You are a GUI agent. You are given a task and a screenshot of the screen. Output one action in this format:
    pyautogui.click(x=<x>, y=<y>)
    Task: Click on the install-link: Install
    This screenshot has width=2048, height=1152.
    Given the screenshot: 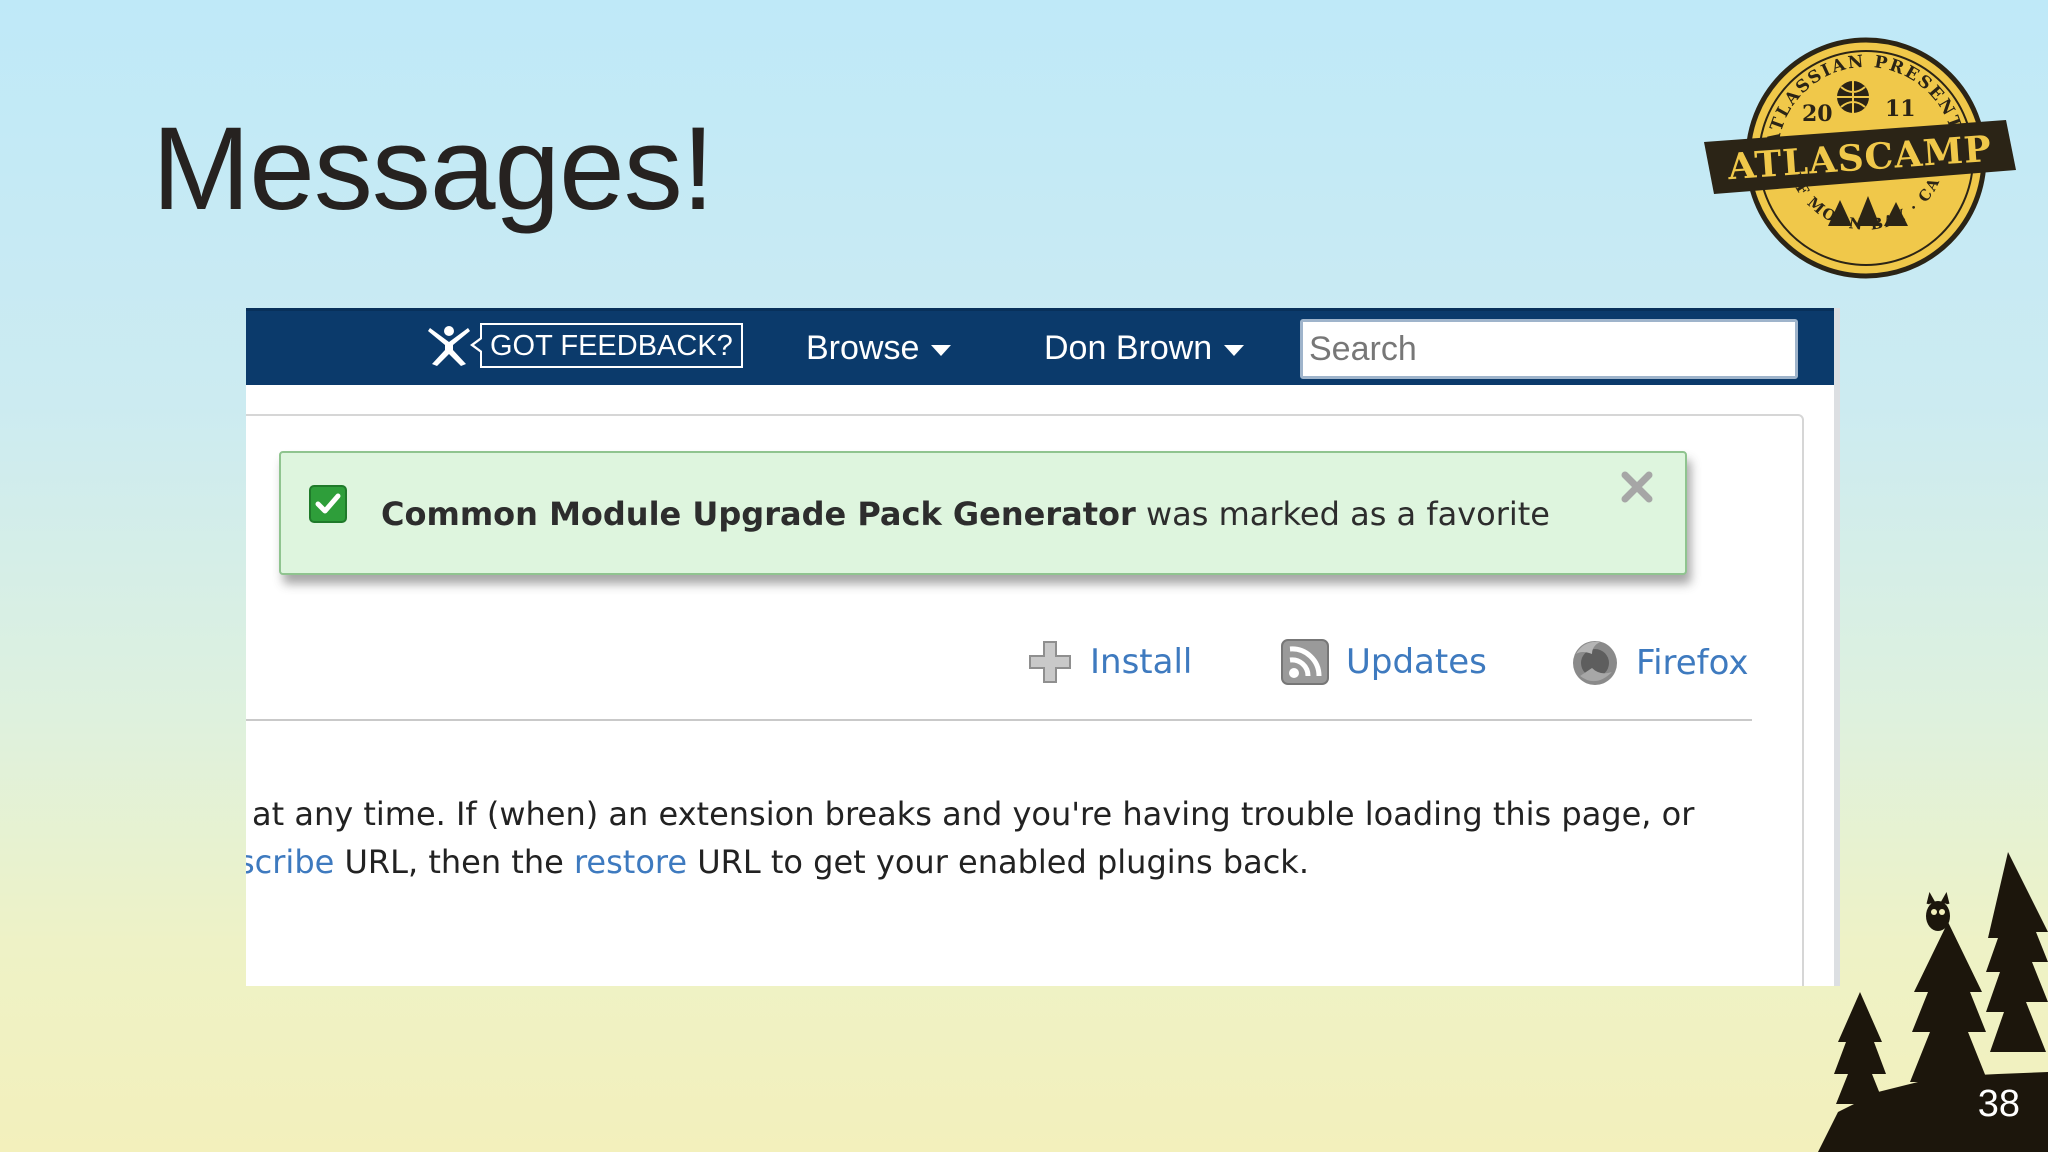 What is the action you would take?
    pyautogui.click(x=1109, y=662)
    